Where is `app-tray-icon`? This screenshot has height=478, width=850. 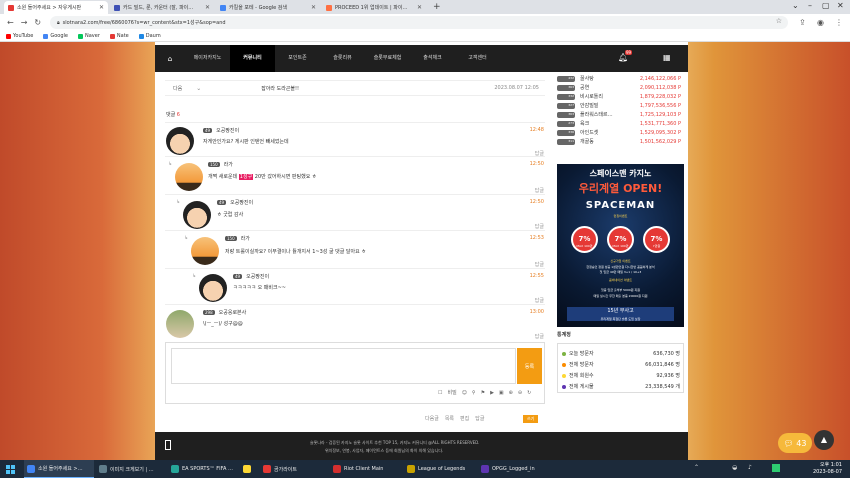 app-tray-icon is located at coordinates (776, 468).